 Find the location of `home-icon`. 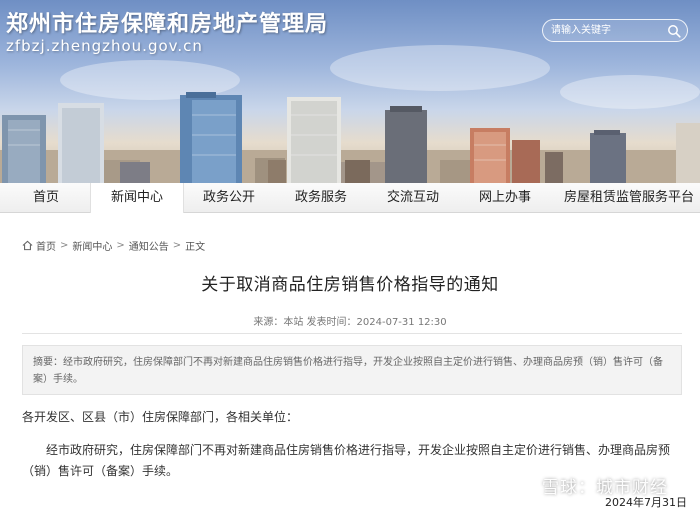

home-icon is located at coordinates (27, 245).